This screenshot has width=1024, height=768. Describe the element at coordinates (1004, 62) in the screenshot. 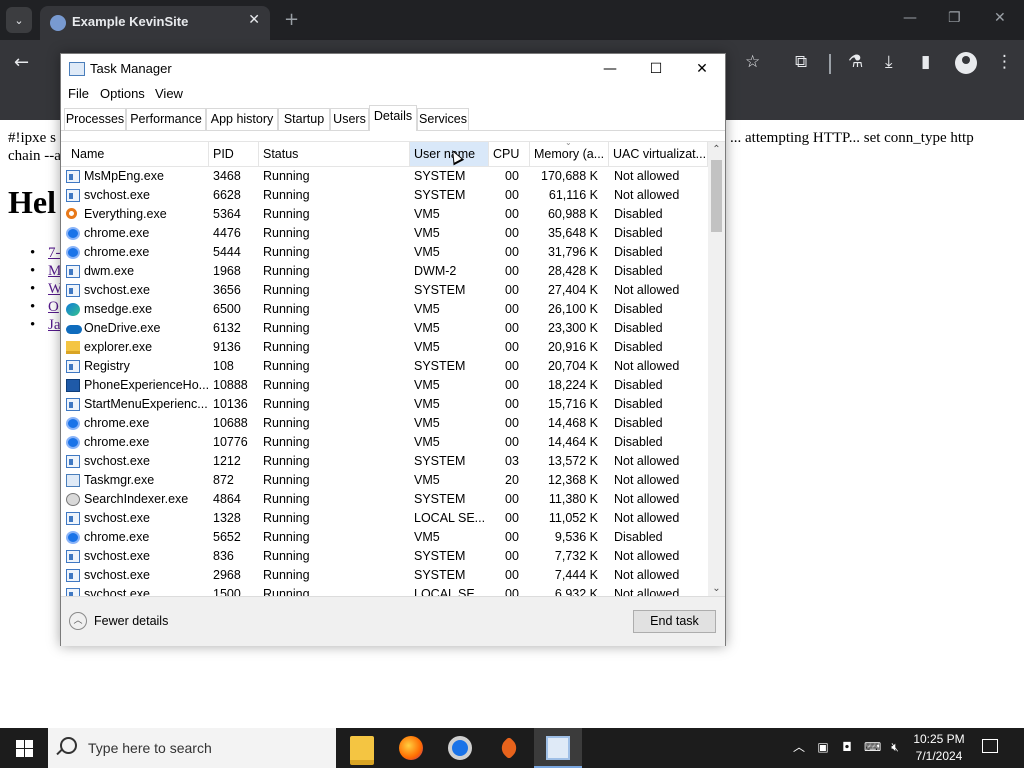

I see `more-menu-icon: ⋮` at that location.